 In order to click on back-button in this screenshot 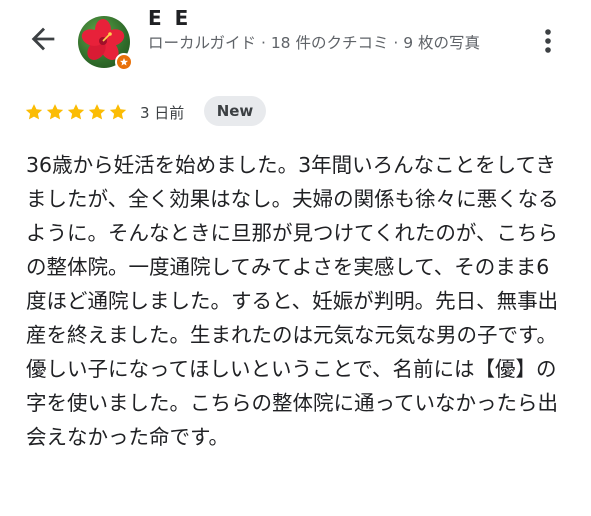, I will do `click(43, 39)`.